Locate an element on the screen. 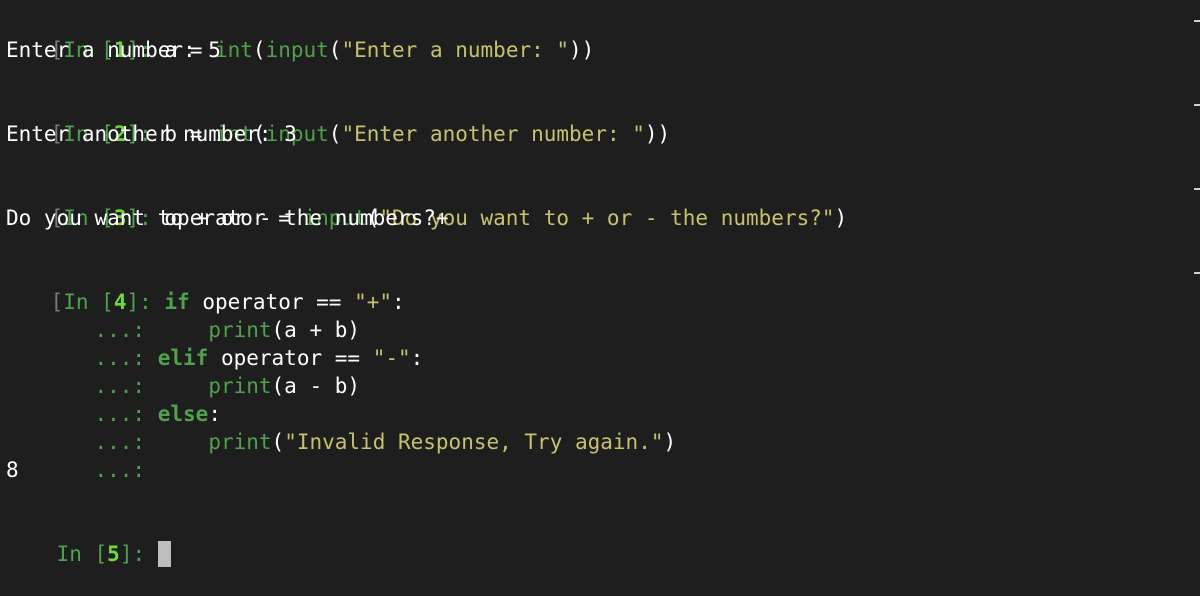 The height and width of the screenshot is (596, 1200). output-line-1: Enter a number: 5 is located at coordinates (113, 50).